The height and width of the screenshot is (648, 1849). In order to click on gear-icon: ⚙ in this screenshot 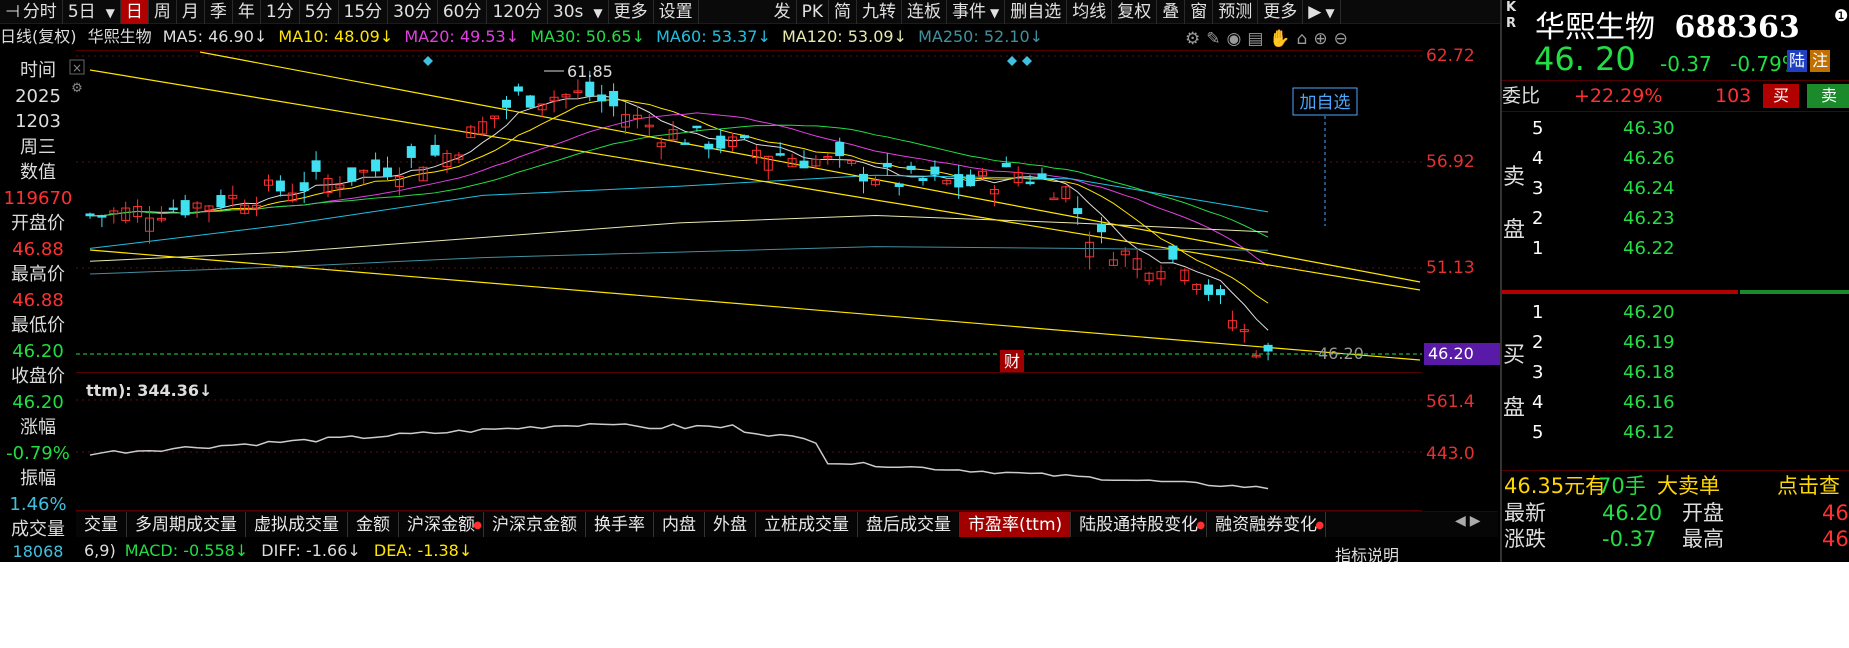, I will do `click(77, 88)`.